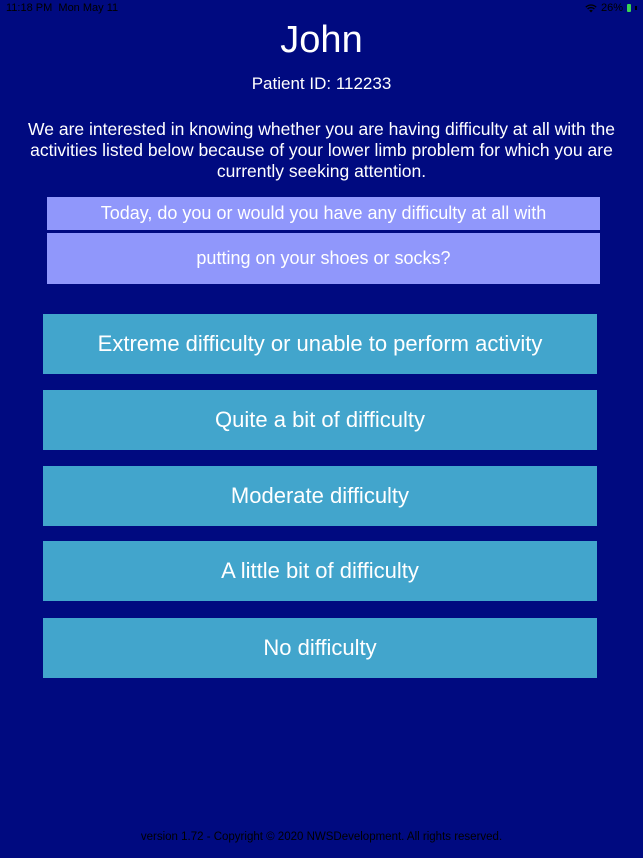 This screenshot has width=643, height=858. I want to click on battery-tail, so click(636, 8).